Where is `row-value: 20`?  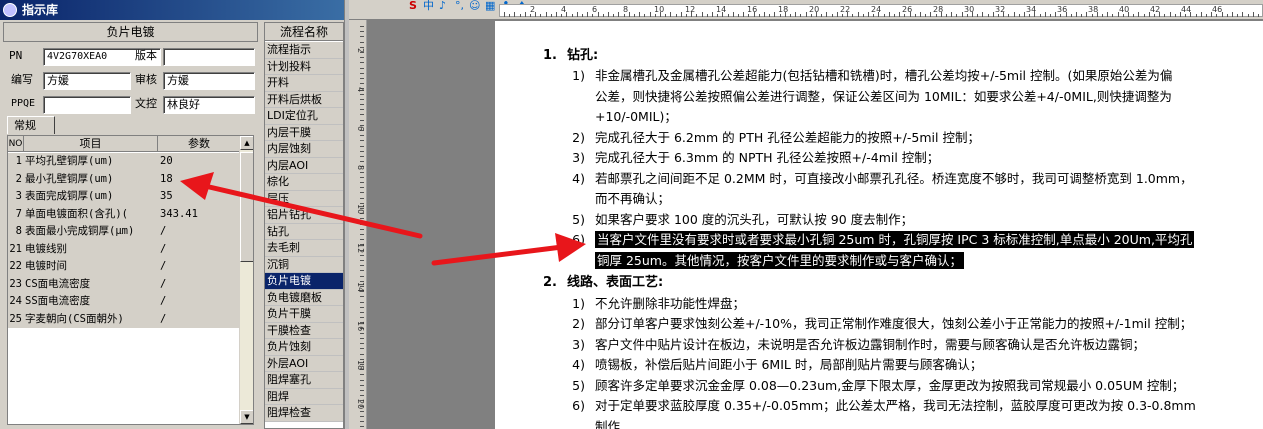 row-value: 20 is located at coordinates (200, 161).